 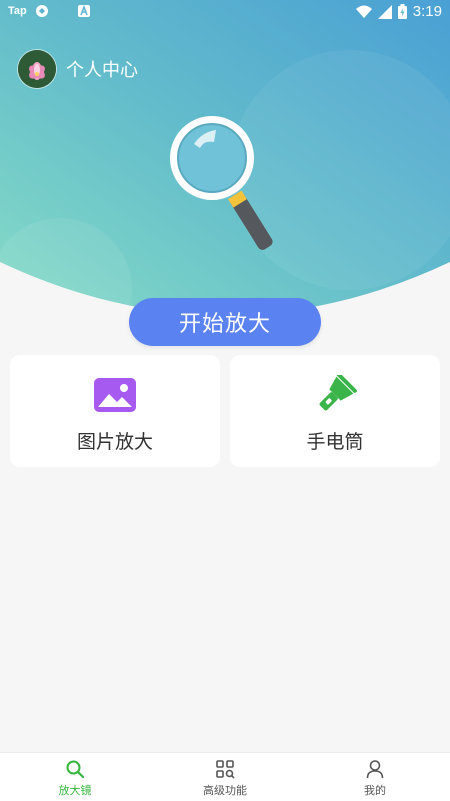 What do you see at coordinates (17, 11) in the screenshot?
I see `carrier-label: Tap` at bounding box center [17, 11].